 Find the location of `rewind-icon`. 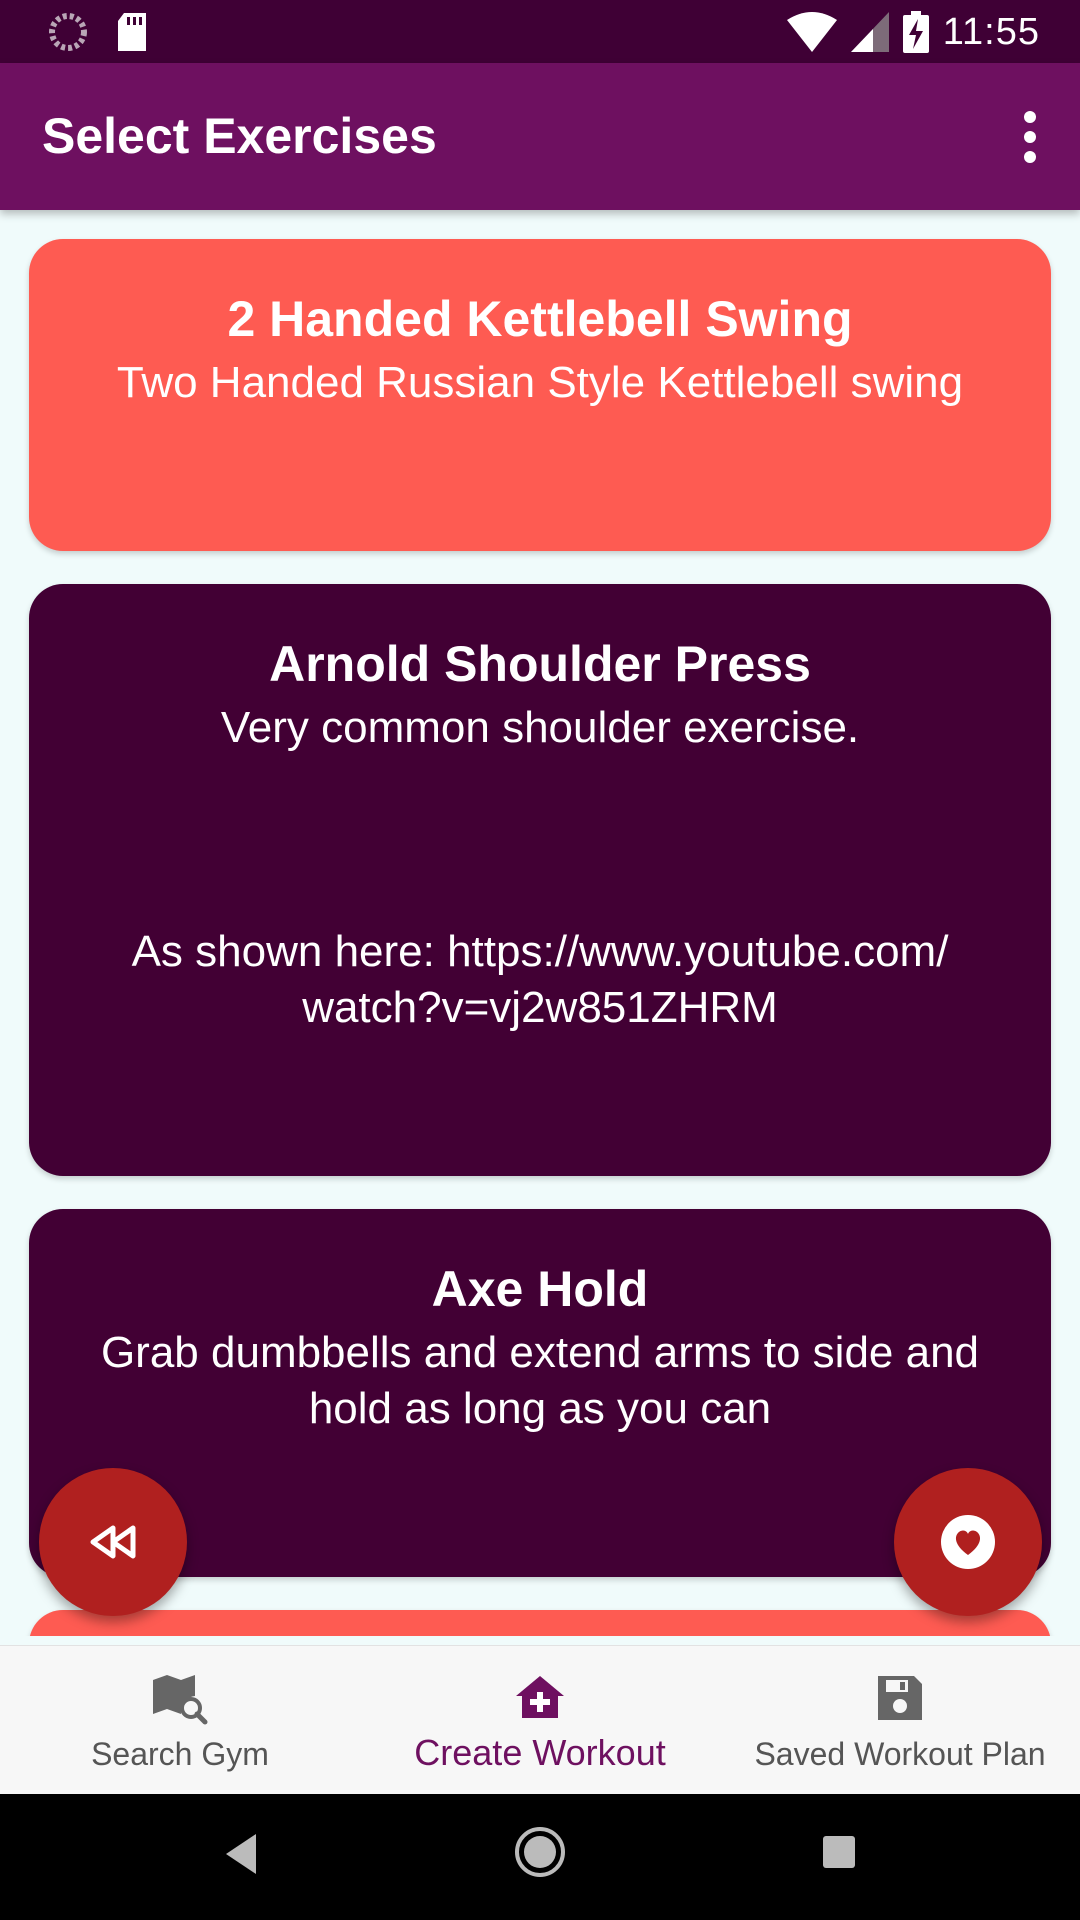

rewind-icon is located at coordinates (113, 1542).